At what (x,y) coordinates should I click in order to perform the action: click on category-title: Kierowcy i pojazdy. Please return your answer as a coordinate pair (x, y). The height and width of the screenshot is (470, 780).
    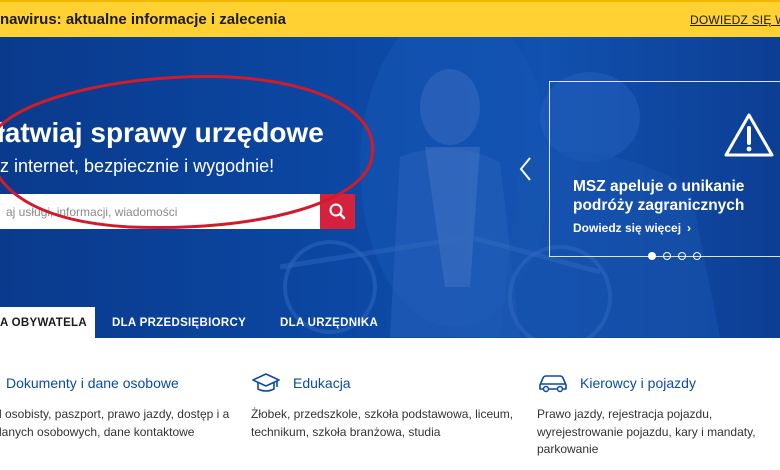
    Looking at the image, I should click on (638, 383).